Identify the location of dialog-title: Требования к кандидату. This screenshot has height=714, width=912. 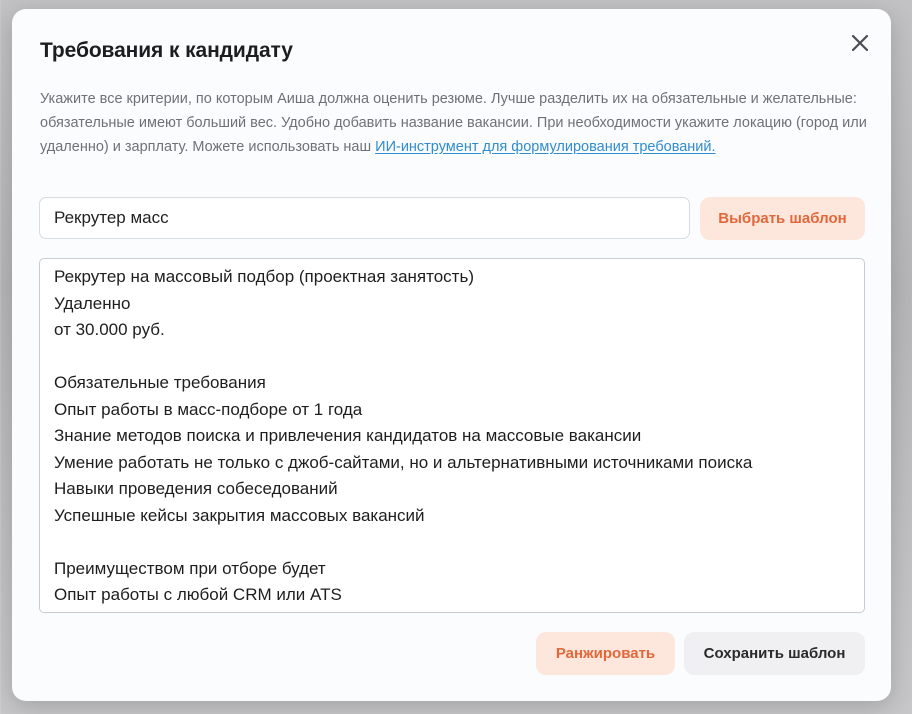
(166, 50).